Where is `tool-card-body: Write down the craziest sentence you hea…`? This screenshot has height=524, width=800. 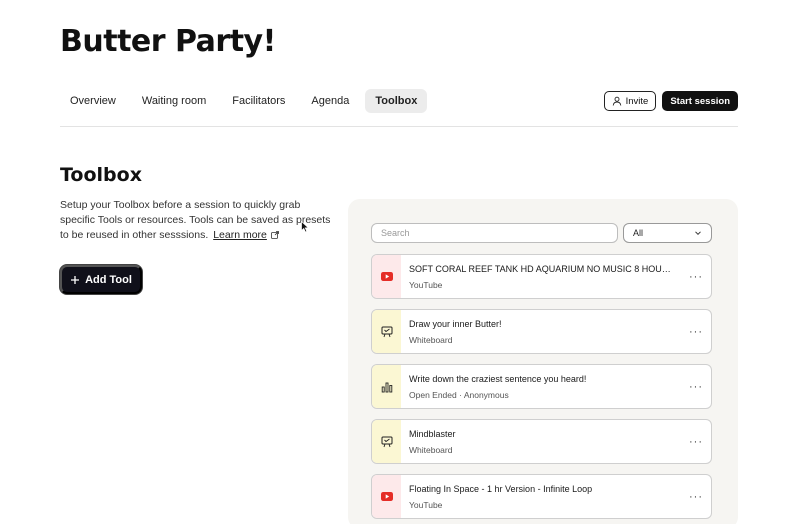 tool-card-body: Write down the craziest sentence you hea… is located at coordinates (541, 386).